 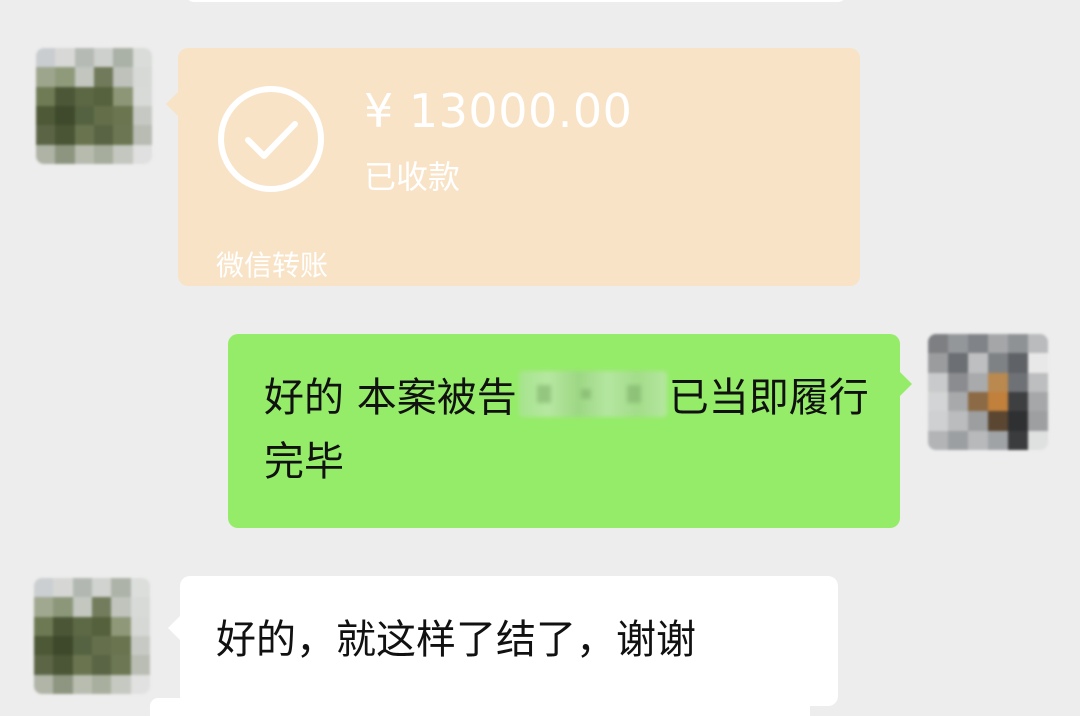 What do you see at coordinates (592, 394) in the screenshot?
I see `redacted-name` at bounding box center [592, 394].